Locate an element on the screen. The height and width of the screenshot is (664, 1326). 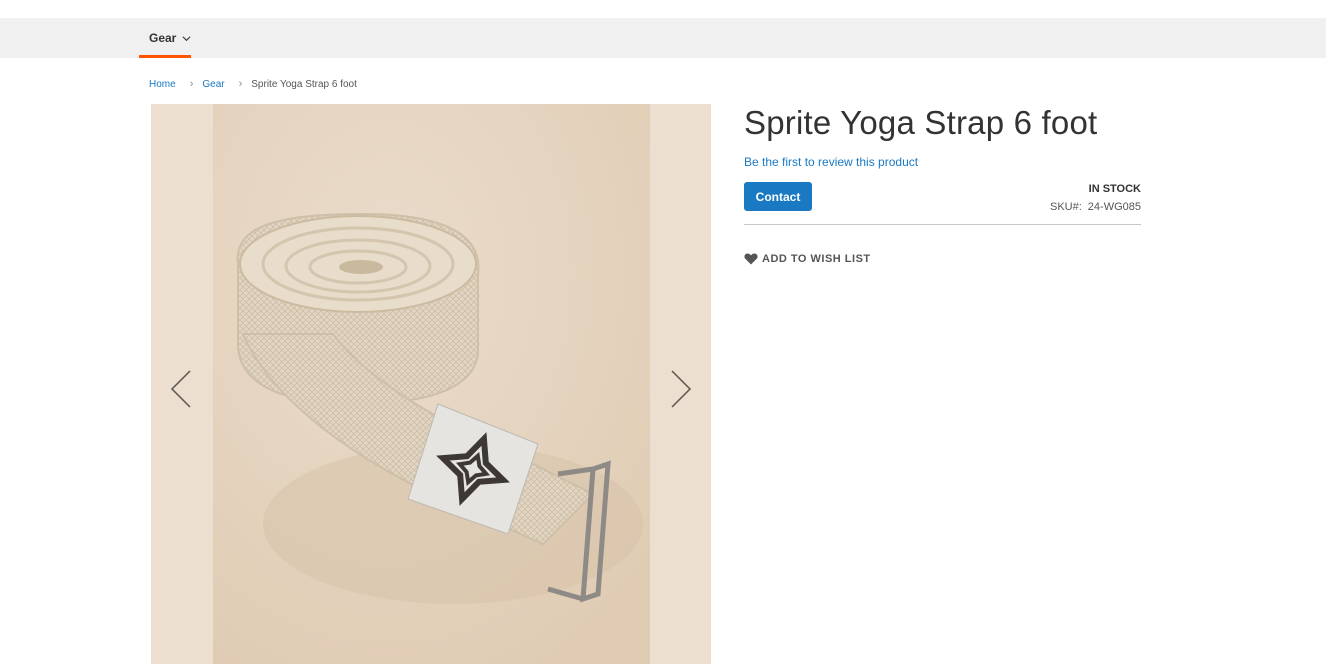
chevron-right-icon is located at coordinates (681, 389).